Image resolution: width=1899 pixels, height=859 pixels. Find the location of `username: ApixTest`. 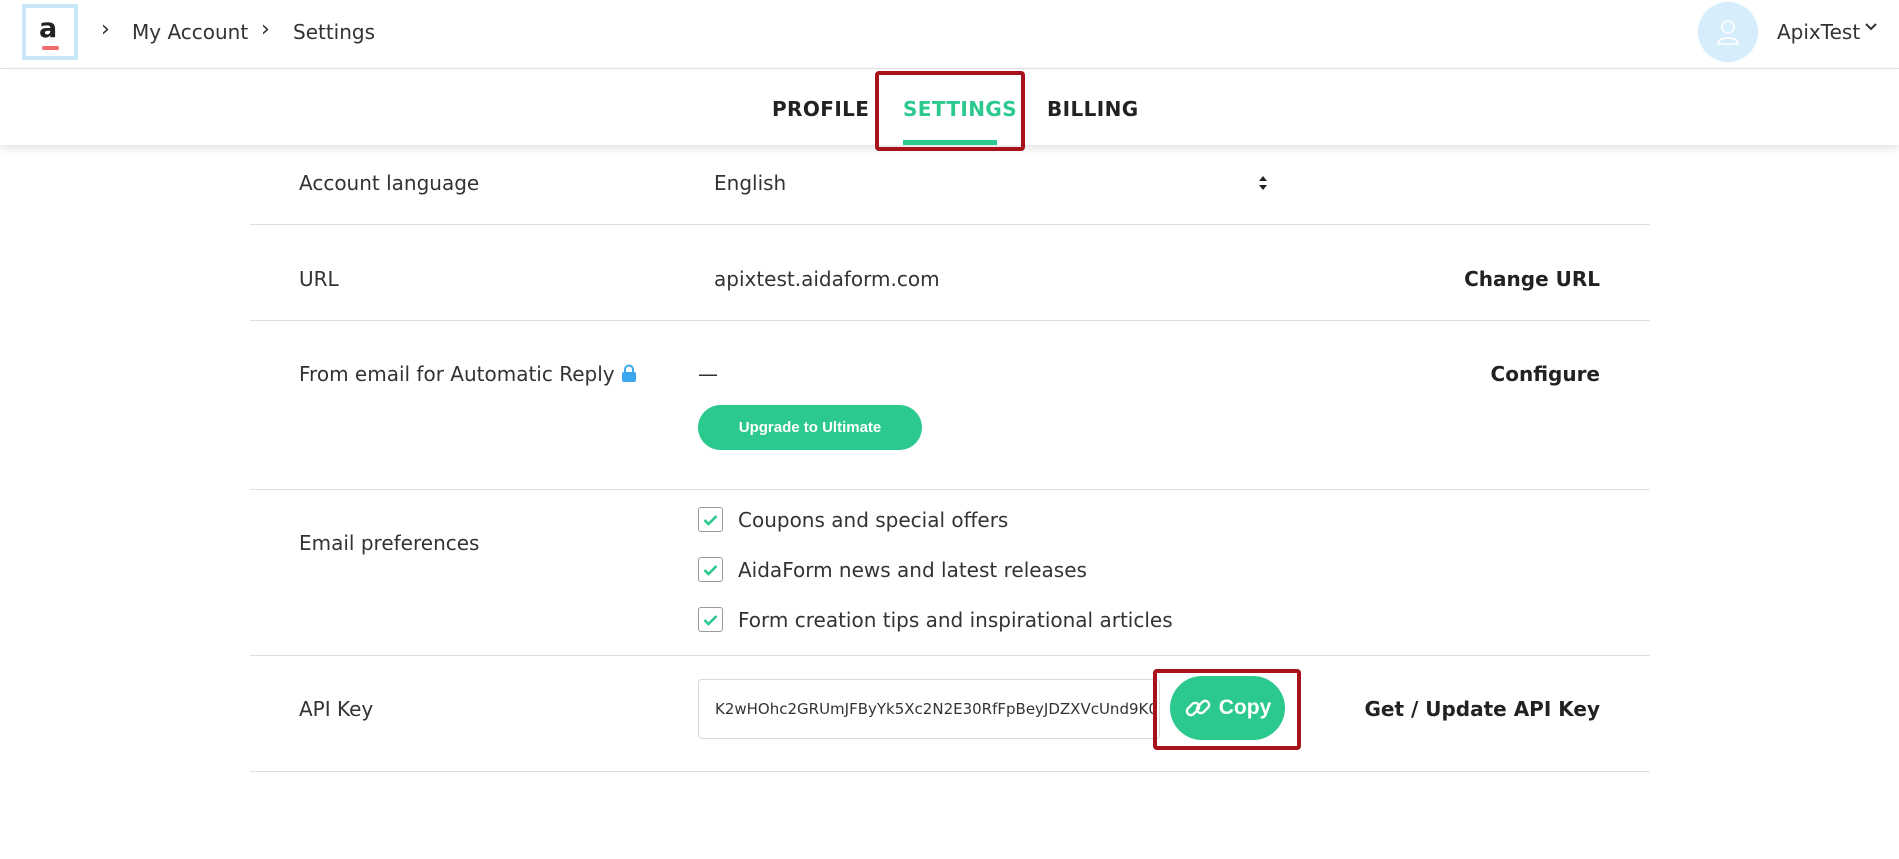

username: ApixTest is located at coordinates (1818, 32).